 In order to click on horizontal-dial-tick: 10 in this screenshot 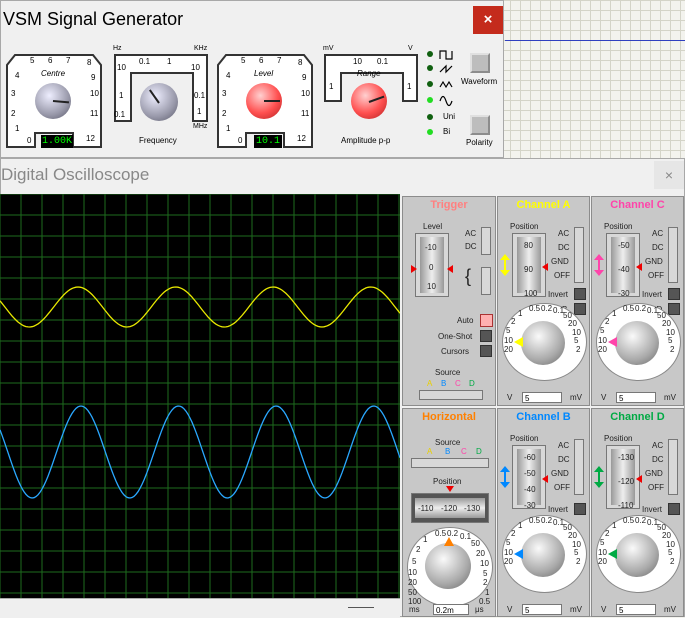, I will do `click(484, 563)`.